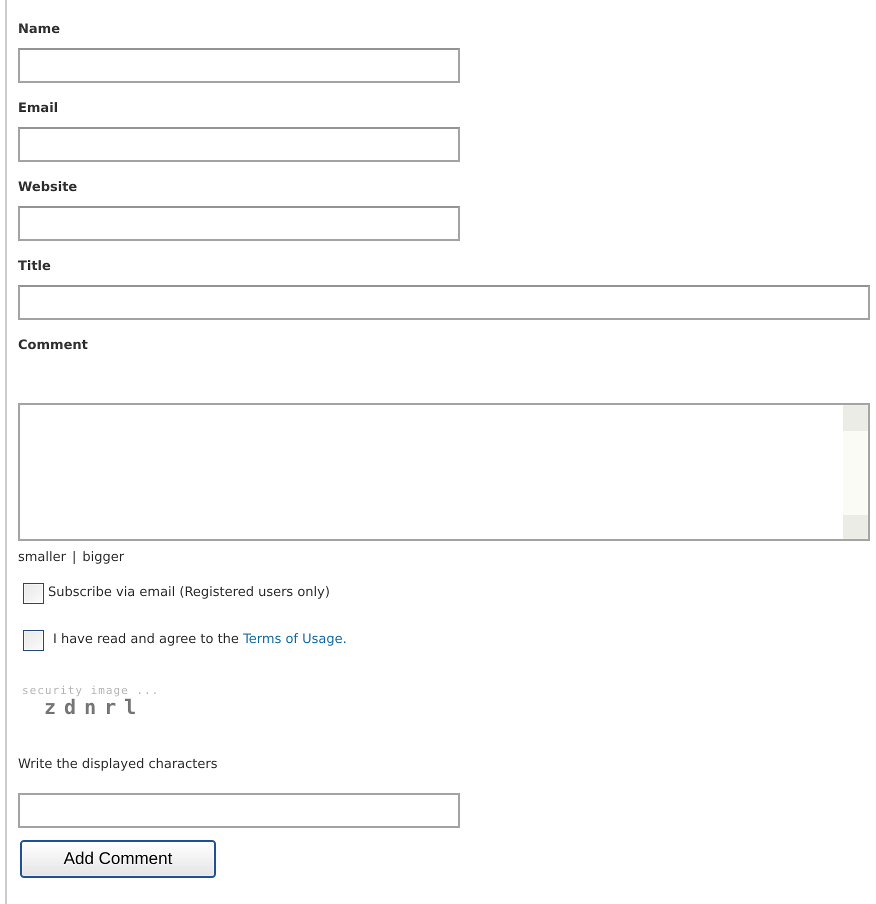 The width and height of the screenshot is (876, 904). What do you see at coordinates (189, 593) in the screenshot?
I see `checkbox-label: Subscribe via email (Registered users only)` at bounding box center [189, 593].